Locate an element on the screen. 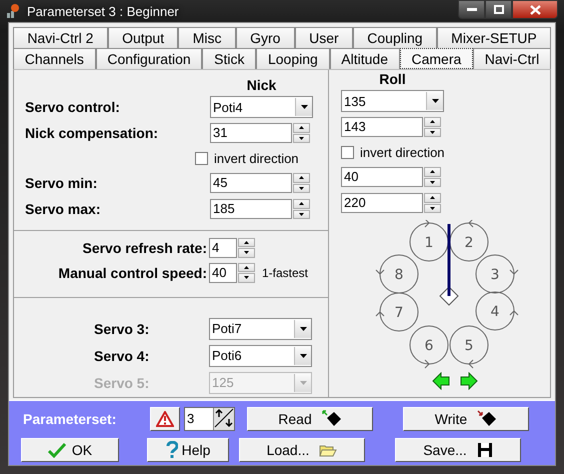 This screenshot has height=474, width=564. field-label: Nick compensation: is located at coordinates (92, 133).